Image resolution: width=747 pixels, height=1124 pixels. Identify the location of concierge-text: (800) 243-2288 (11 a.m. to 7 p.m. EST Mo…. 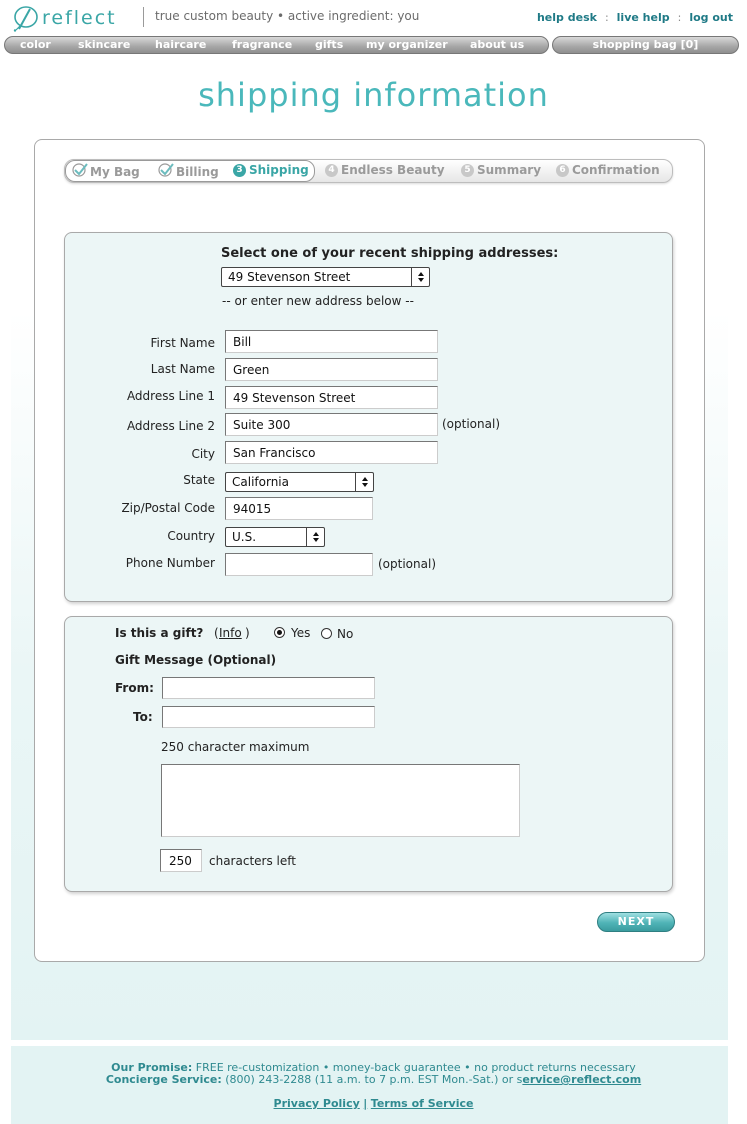
(374, 1079).